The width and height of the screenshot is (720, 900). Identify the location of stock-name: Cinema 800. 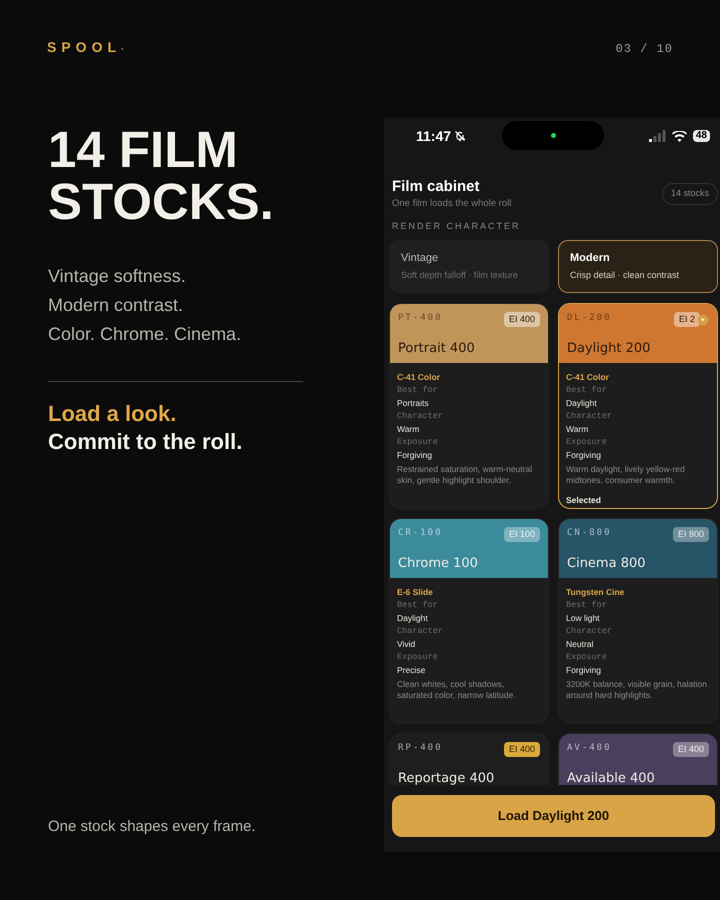
(607, 564).